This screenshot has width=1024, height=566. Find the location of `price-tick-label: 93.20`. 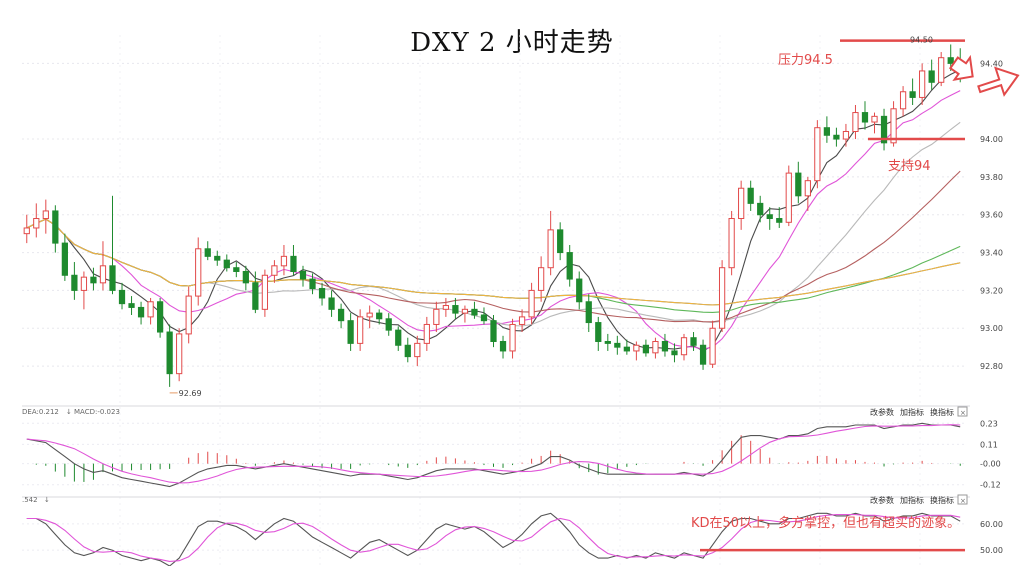

price-tick-label: 93.20 is located at coordinates (991, 290).